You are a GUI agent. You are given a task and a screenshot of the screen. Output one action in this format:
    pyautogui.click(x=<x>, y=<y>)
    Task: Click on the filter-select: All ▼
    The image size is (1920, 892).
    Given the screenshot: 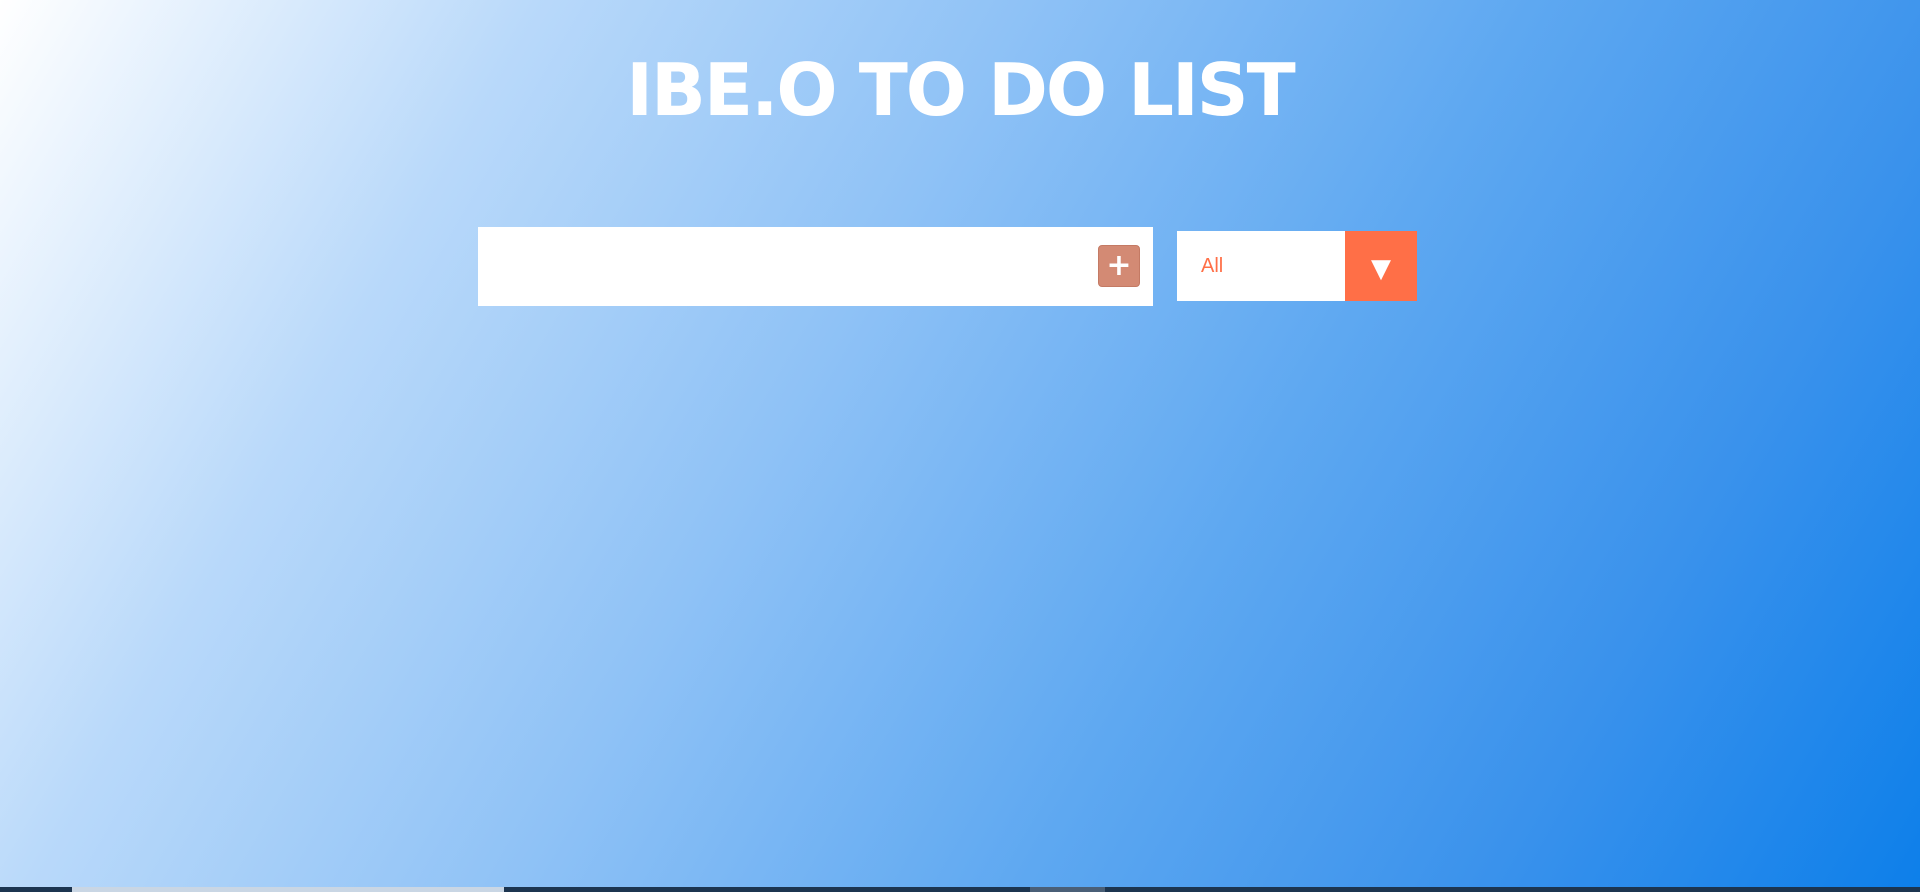 What is the action you would take?
    pyautogui.click(x=1297, y=266)
    